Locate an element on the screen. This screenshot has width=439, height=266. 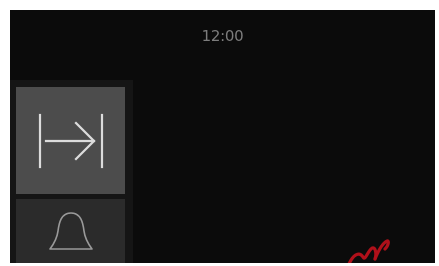
bell-button is located at coordinates (70, 231).